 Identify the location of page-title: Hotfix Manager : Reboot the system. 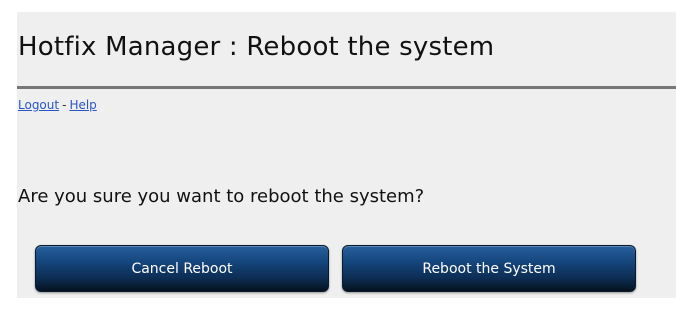
(256, 47).